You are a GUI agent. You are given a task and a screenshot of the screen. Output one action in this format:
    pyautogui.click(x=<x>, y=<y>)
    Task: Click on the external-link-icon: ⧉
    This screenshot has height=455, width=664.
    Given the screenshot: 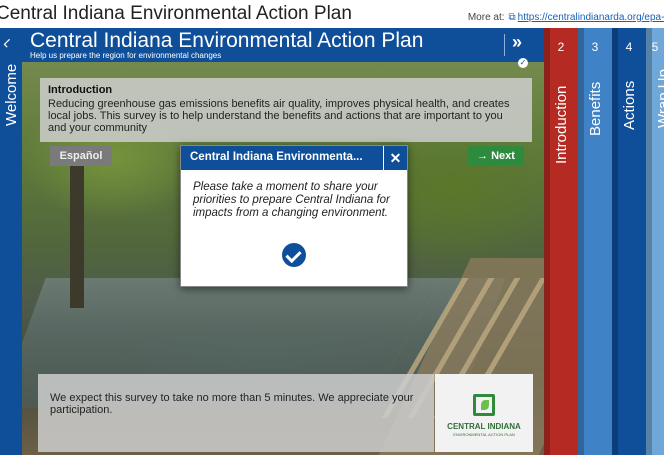 What is the action you would take?
    pyautogui.click(x=512, y=17)
    